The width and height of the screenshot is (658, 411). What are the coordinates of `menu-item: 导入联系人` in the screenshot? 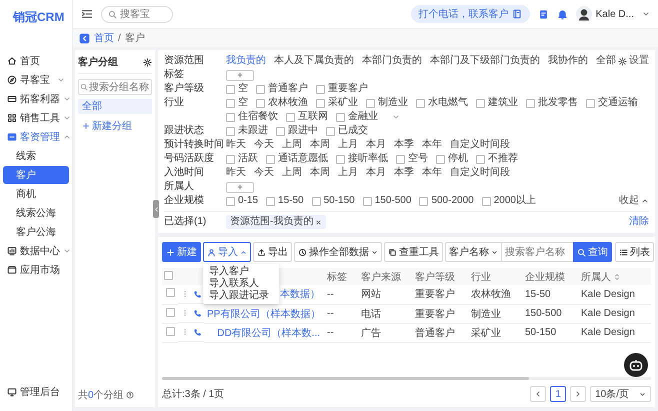 It's located at (241, 284).